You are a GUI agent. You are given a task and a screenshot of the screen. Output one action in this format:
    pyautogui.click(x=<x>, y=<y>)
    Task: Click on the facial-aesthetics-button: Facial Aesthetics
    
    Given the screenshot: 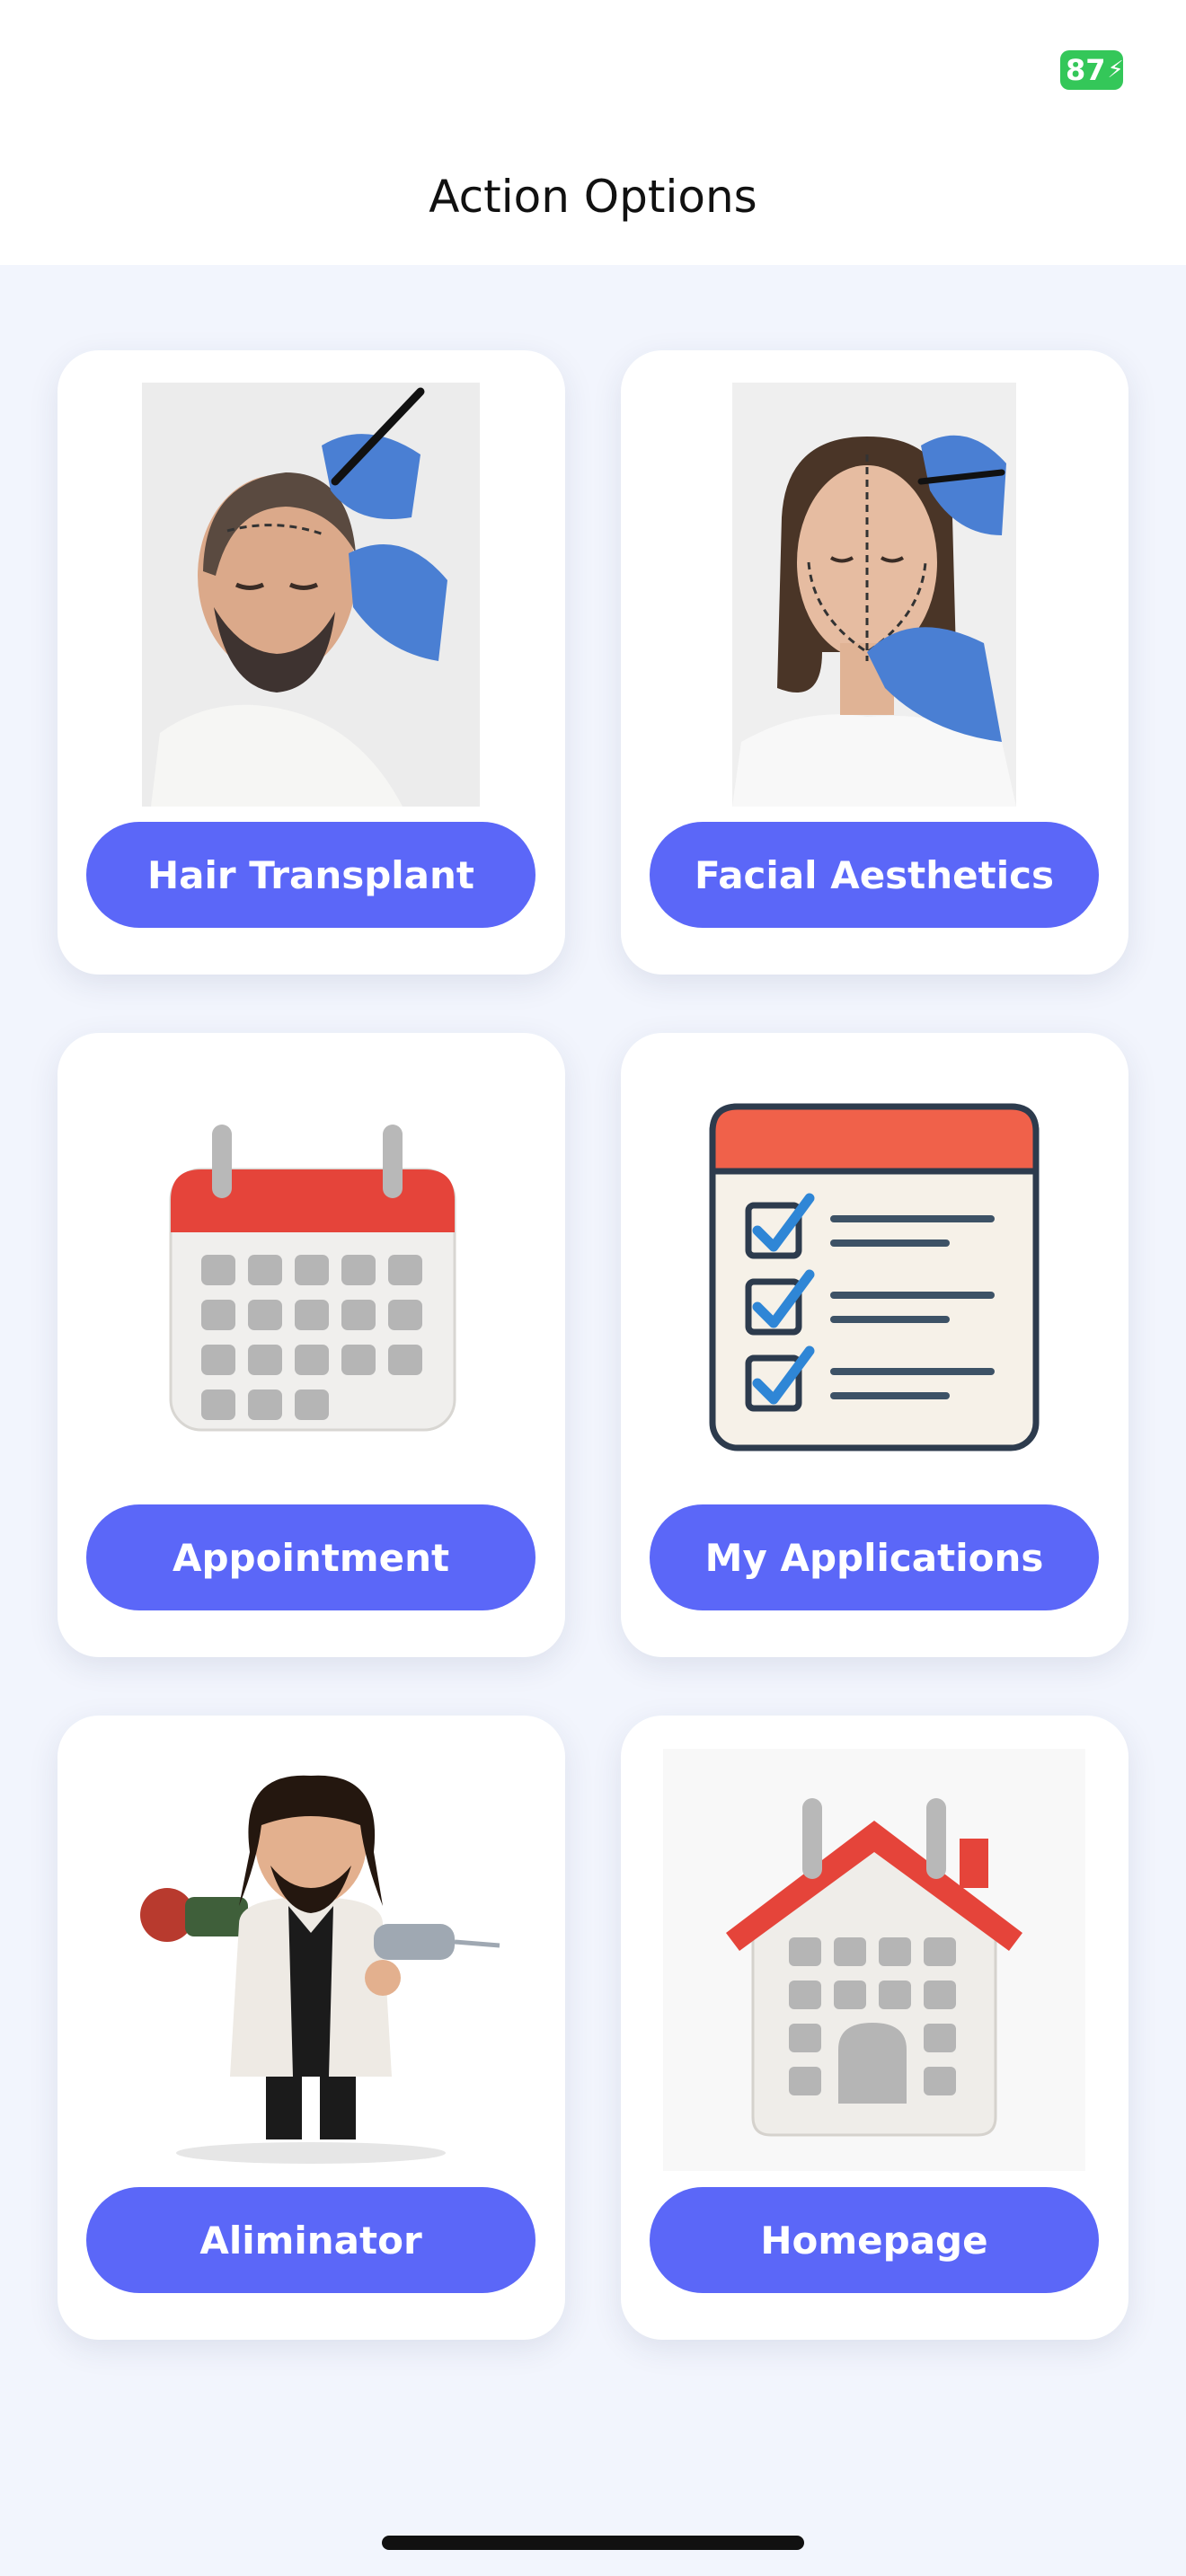 What is the action you would take?
    pyautogui.click(x=874, y=875)
    